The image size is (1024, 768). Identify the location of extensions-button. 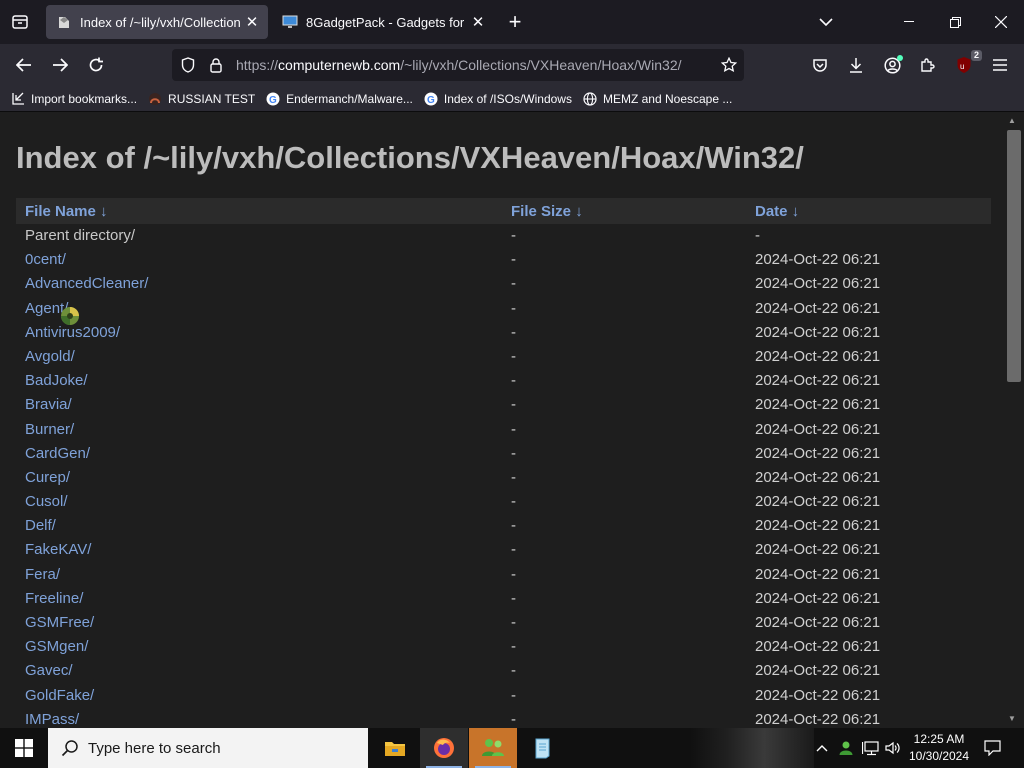
(928, 65).